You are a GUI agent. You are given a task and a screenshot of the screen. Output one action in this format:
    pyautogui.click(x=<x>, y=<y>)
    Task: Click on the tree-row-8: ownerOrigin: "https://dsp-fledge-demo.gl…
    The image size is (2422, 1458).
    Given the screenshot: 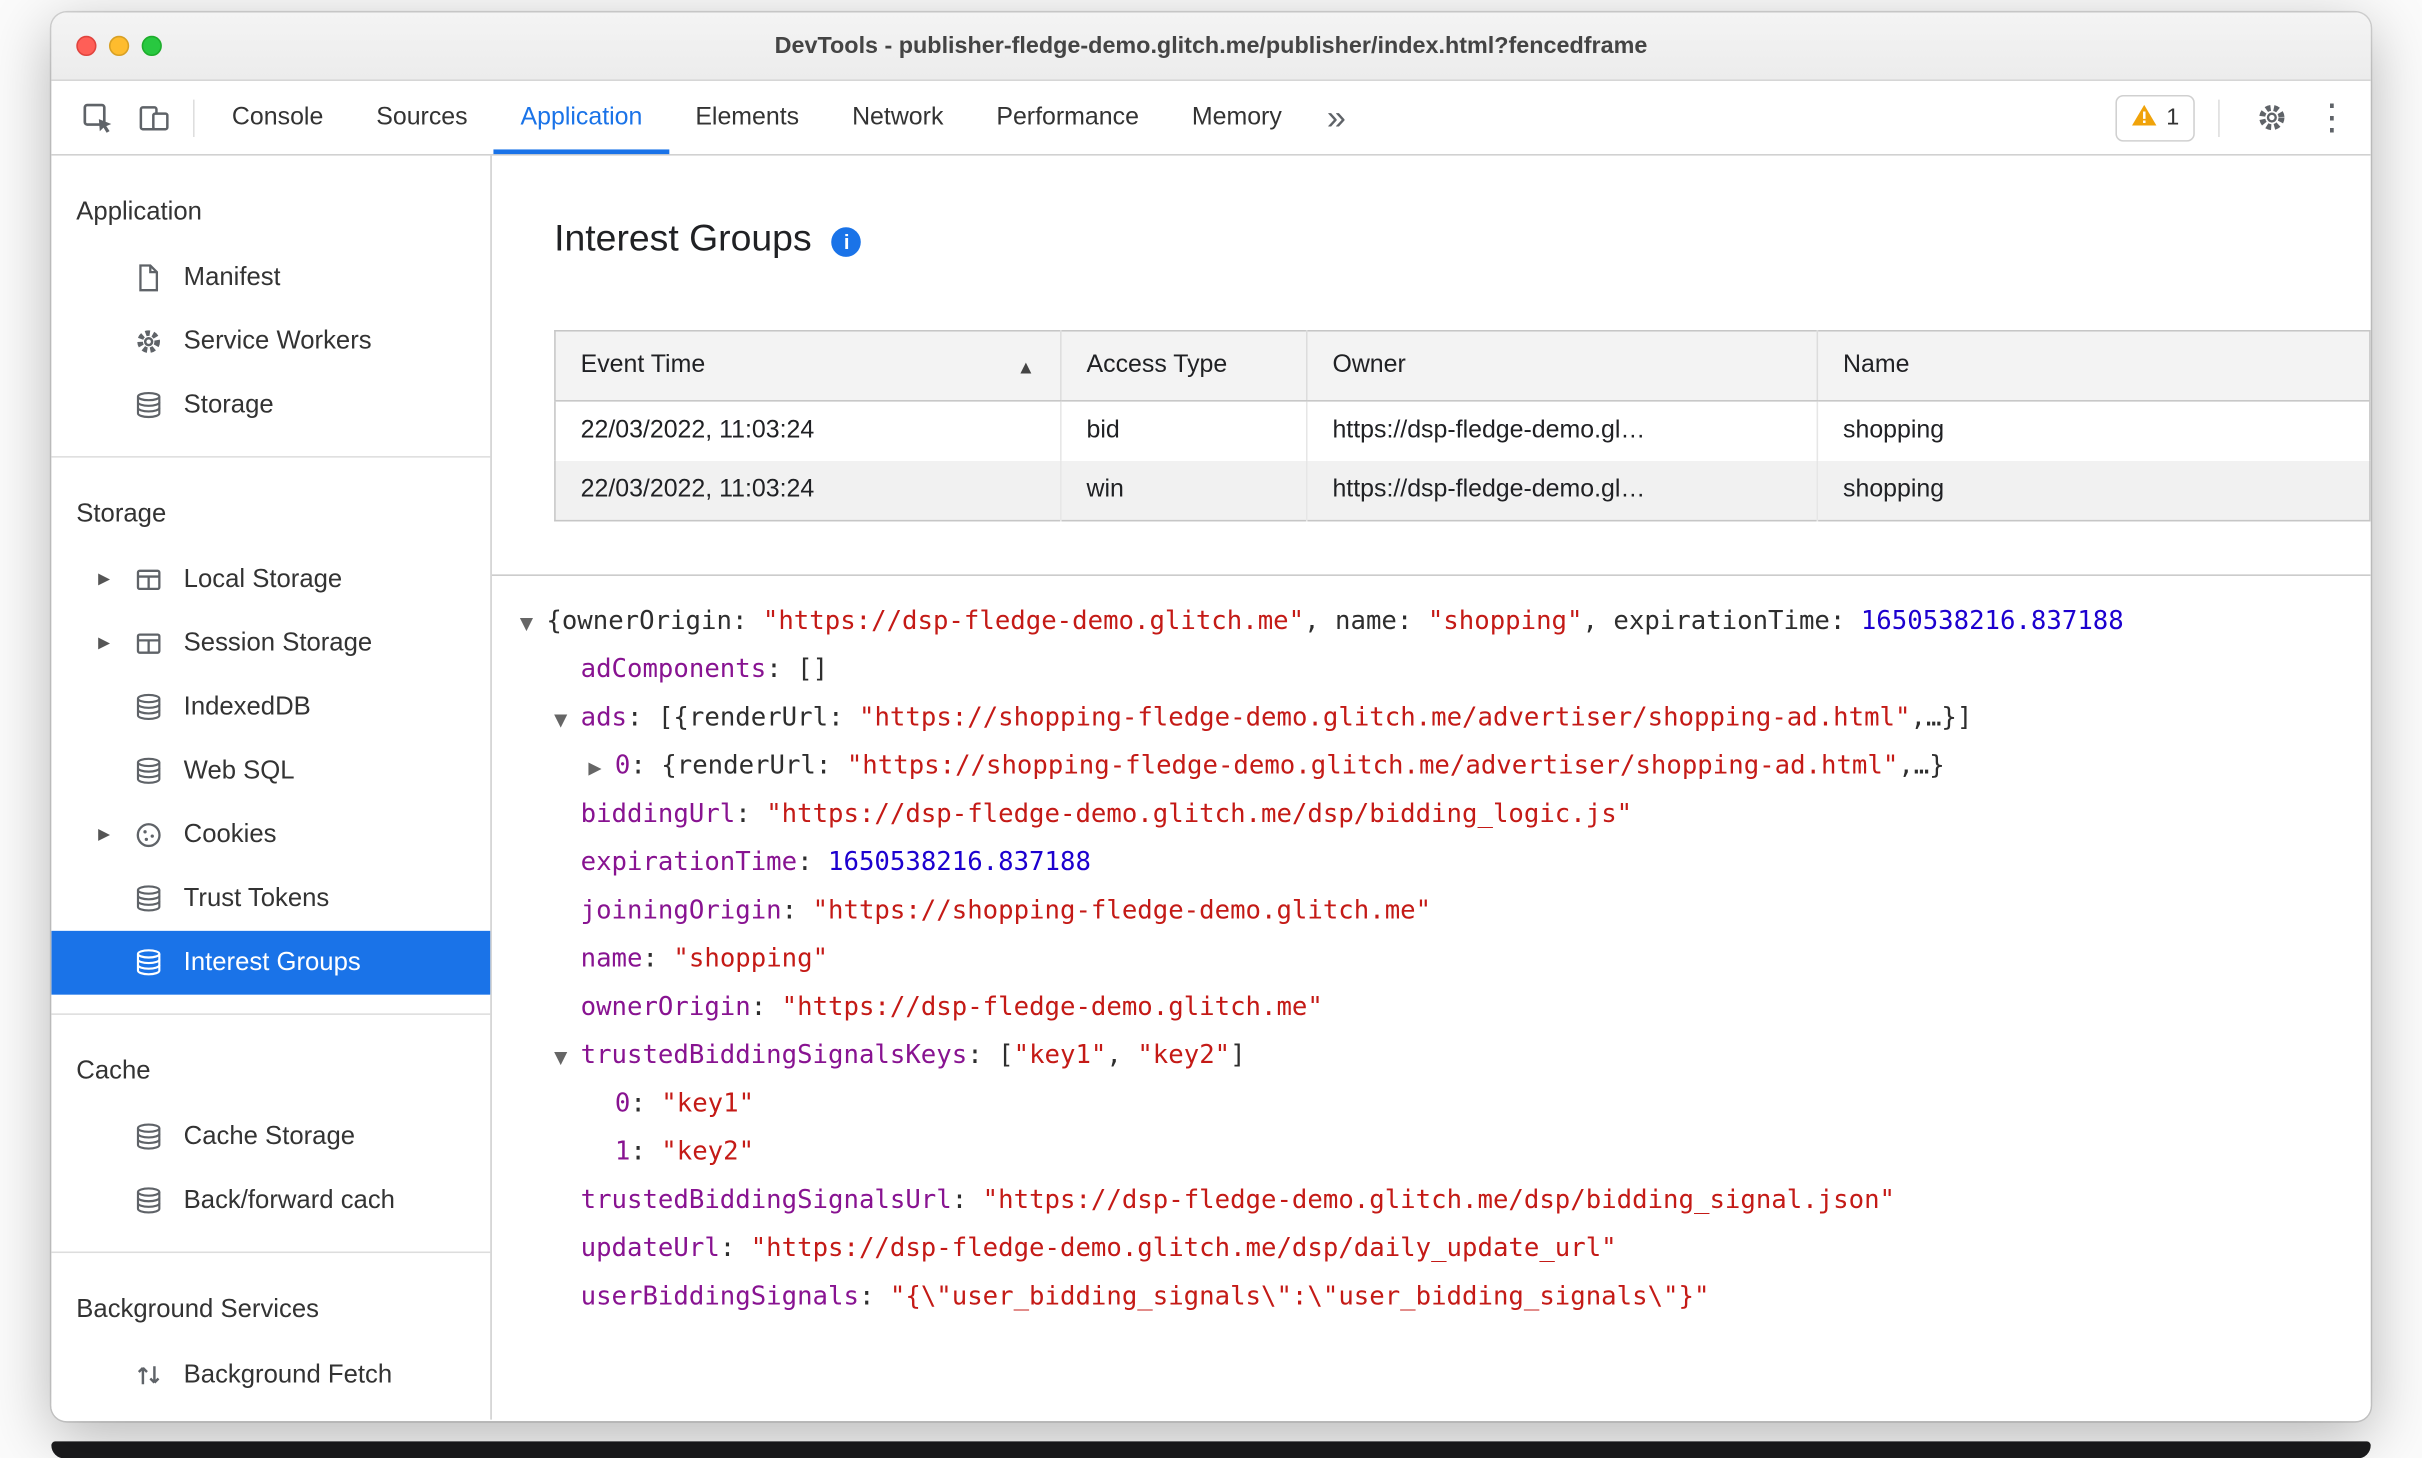 What is the action you would take?
    pyautogui.click(x=1445, y=1006)
    